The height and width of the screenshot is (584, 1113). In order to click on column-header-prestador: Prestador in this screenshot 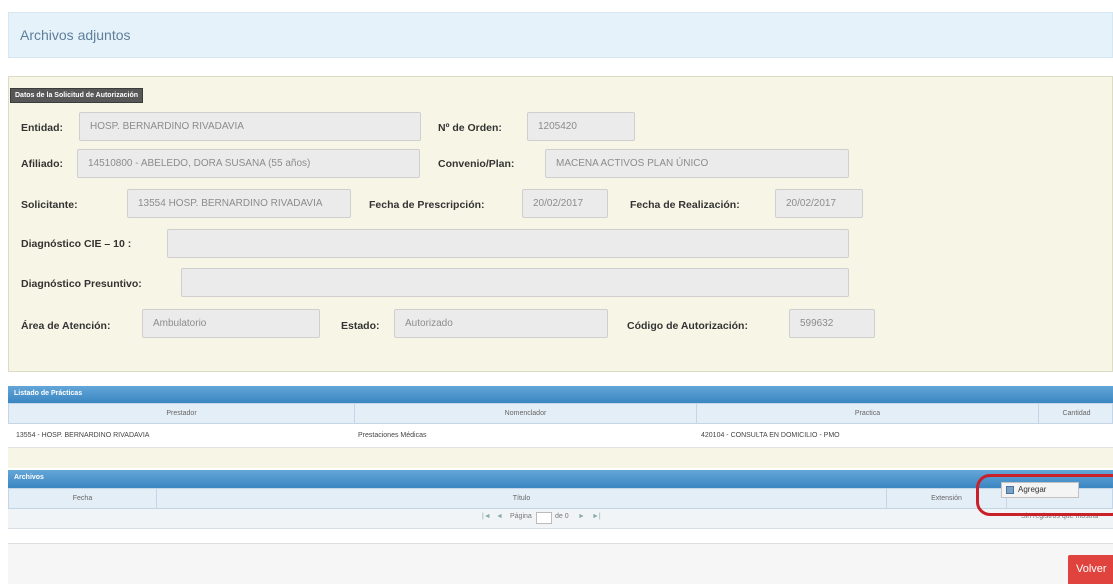, I will do `click(182, 413)`.